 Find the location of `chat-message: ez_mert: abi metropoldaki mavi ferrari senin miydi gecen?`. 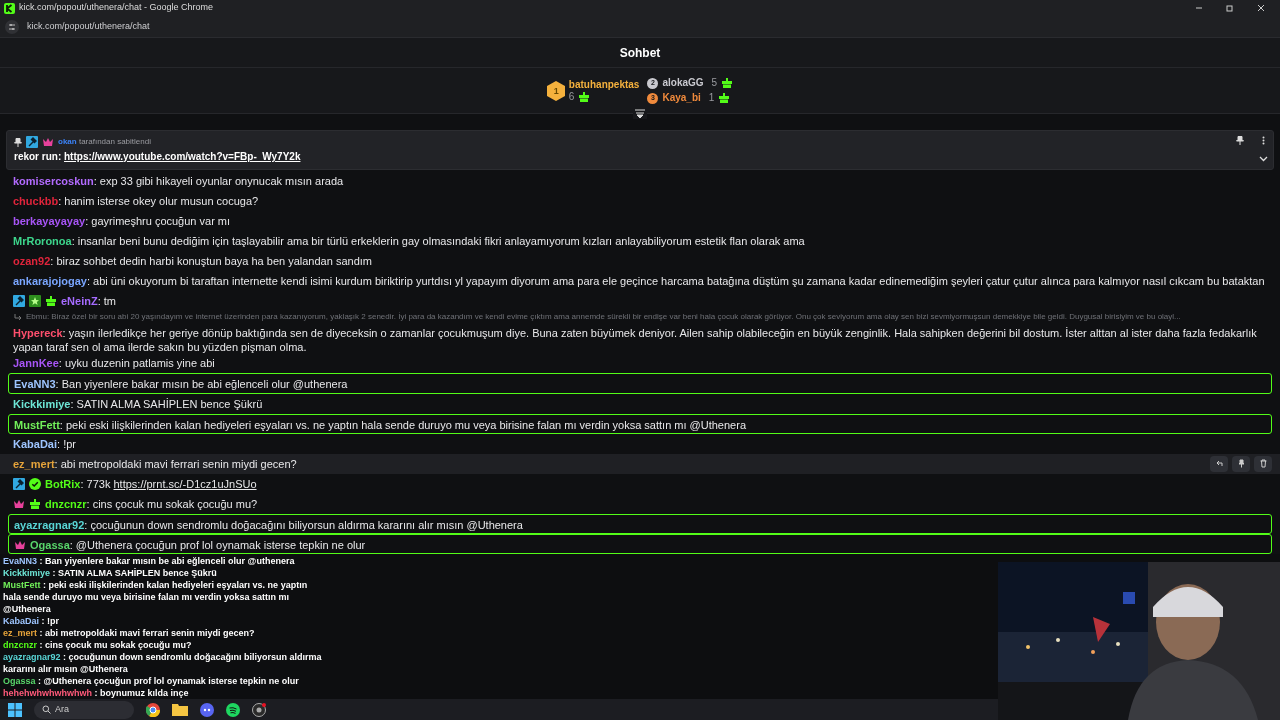

chat-message: ez_mert: abi metropoldaki mavi ferrari senin miydi gecen? is located at coordinates (155, 463).